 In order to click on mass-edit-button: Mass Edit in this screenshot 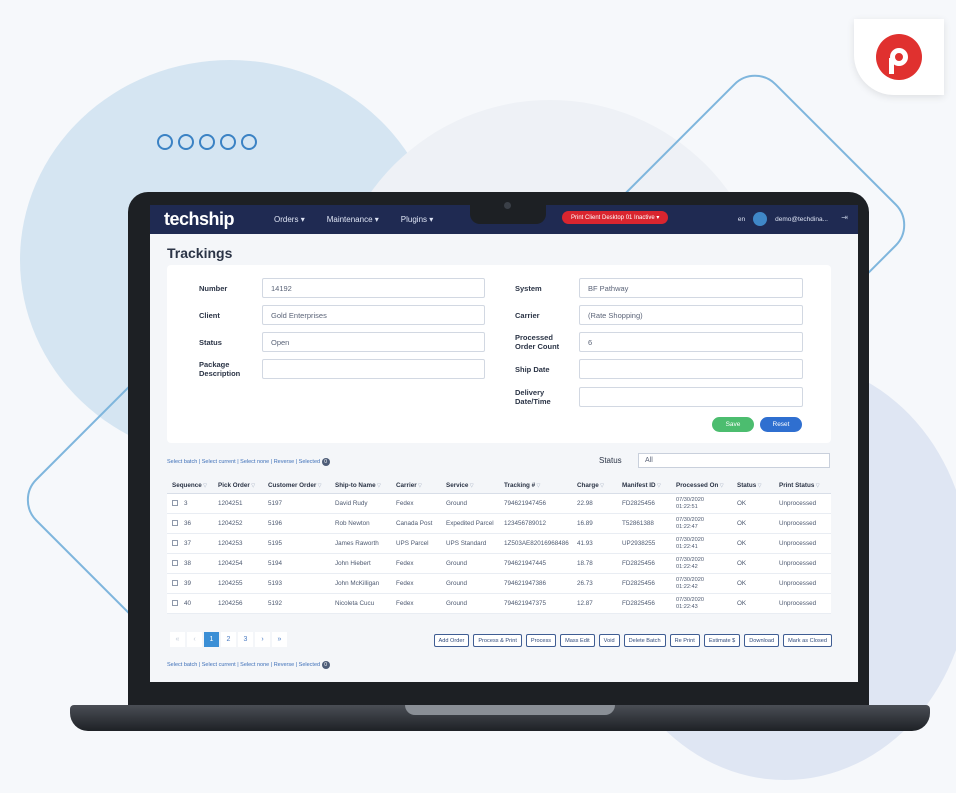, I will do `click(577, 640)`.